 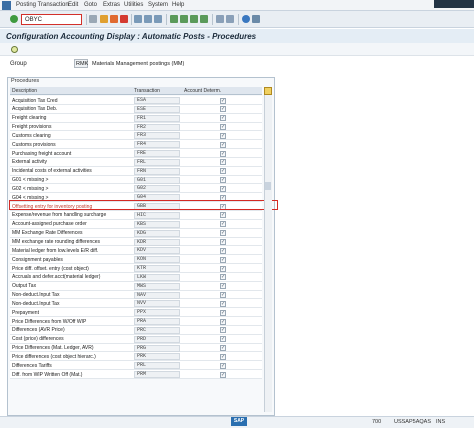 What do you see at coordinates (157, 339) in the screenshot?
I see `row-transaction: PRD` at bounding box center [157, 339].